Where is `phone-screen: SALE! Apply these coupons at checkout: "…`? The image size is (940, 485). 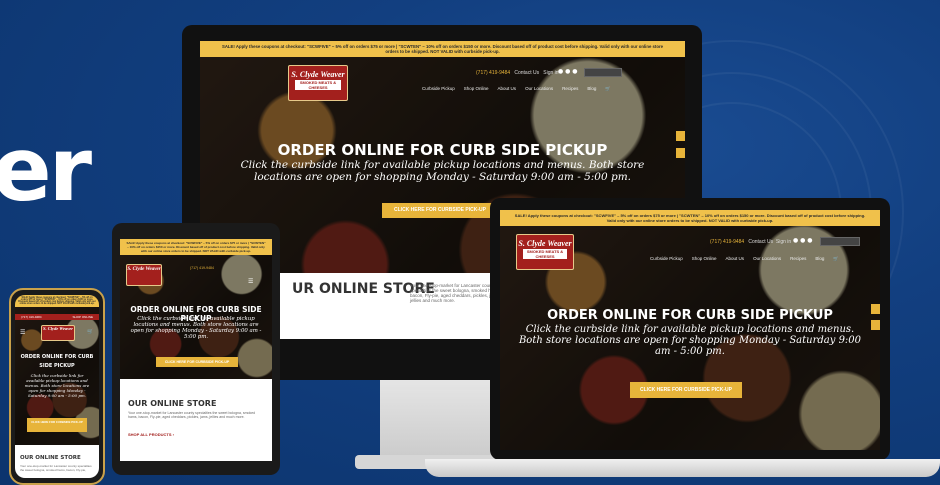
phone-screen: SALE! Apply these coupons at checkout: "… is located at coordinates (57, 386).